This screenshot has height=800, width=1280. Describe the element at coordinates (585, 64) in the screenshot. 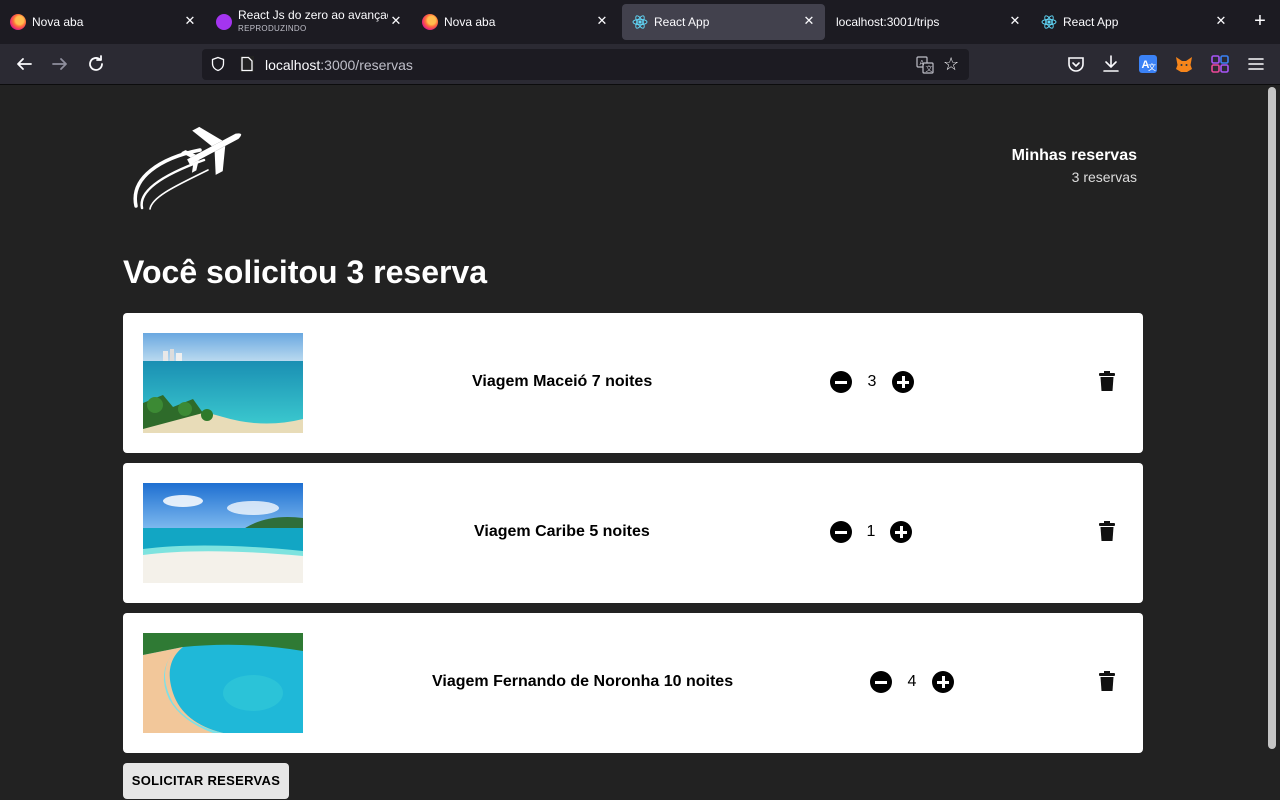

I see `url-bar: localhost:3000/reservas A文 ☆` at that location.